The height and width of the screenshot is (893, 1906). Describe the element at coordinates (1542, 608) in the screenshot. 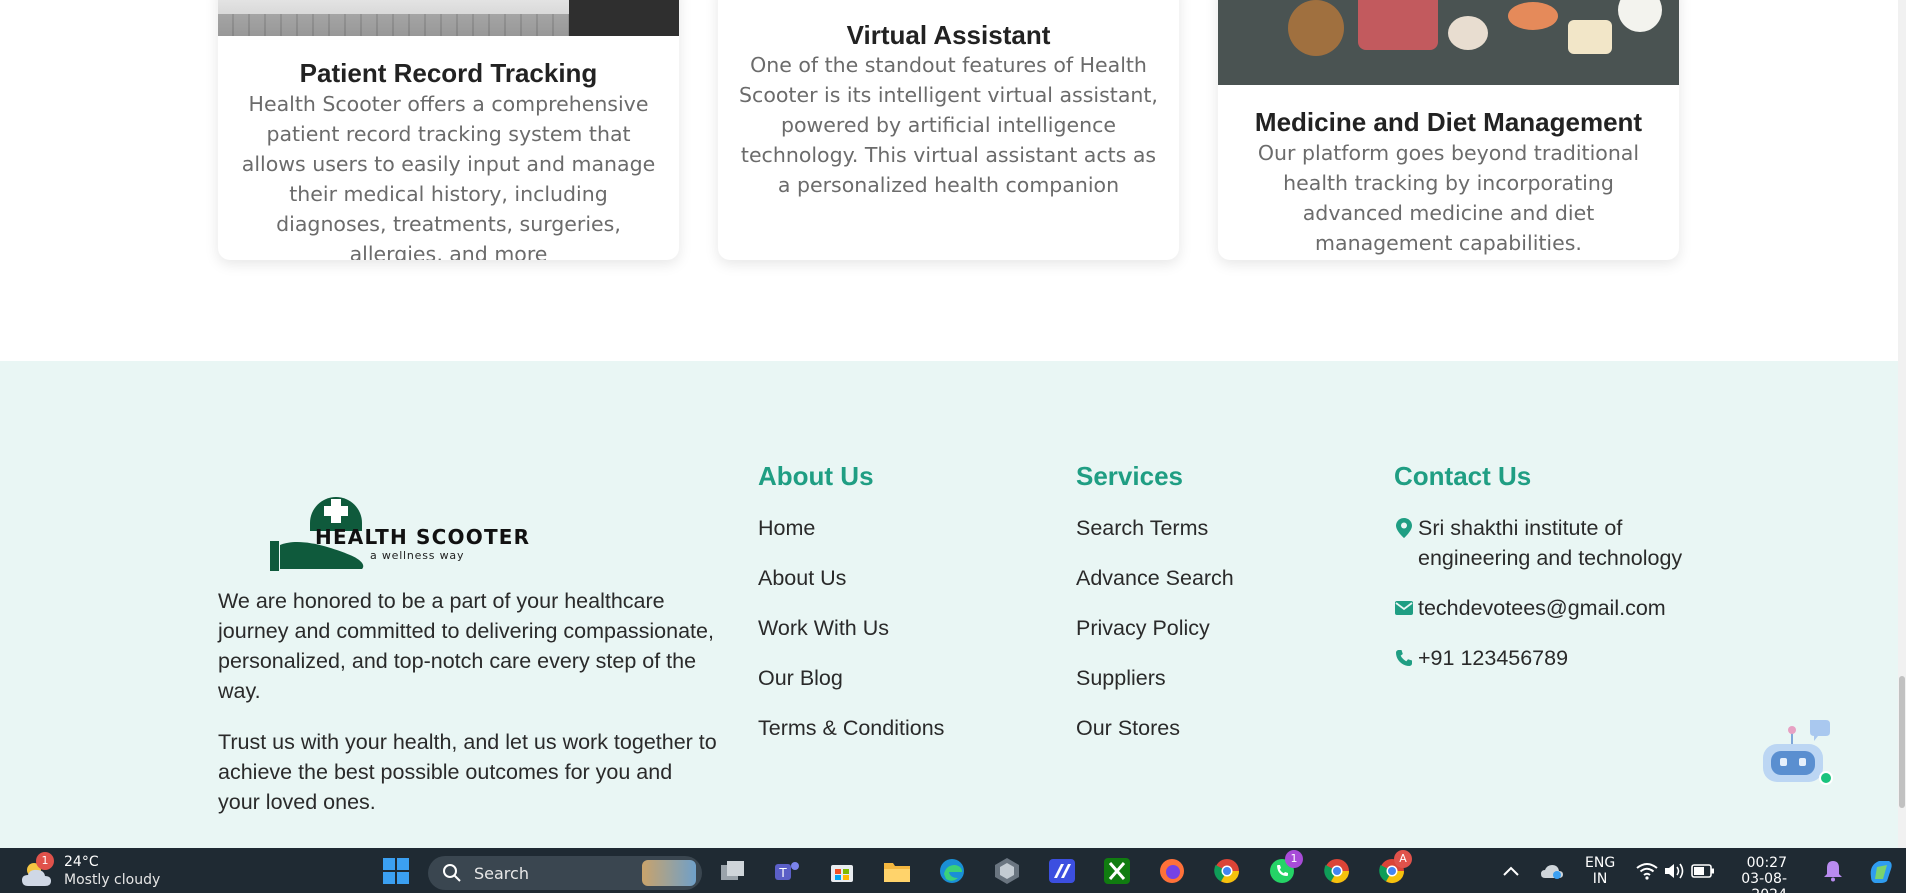

I see `contact-email-text: techdevotees@gmail.com` at that location.